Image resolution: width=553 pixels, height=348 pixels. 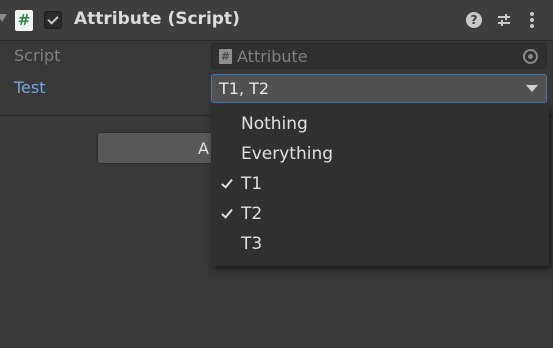 What do you see at coordinates (379, 88) in the screenshot?
I see `test-mask-dropdown: T1, T2` at bounding box center [379, 88].